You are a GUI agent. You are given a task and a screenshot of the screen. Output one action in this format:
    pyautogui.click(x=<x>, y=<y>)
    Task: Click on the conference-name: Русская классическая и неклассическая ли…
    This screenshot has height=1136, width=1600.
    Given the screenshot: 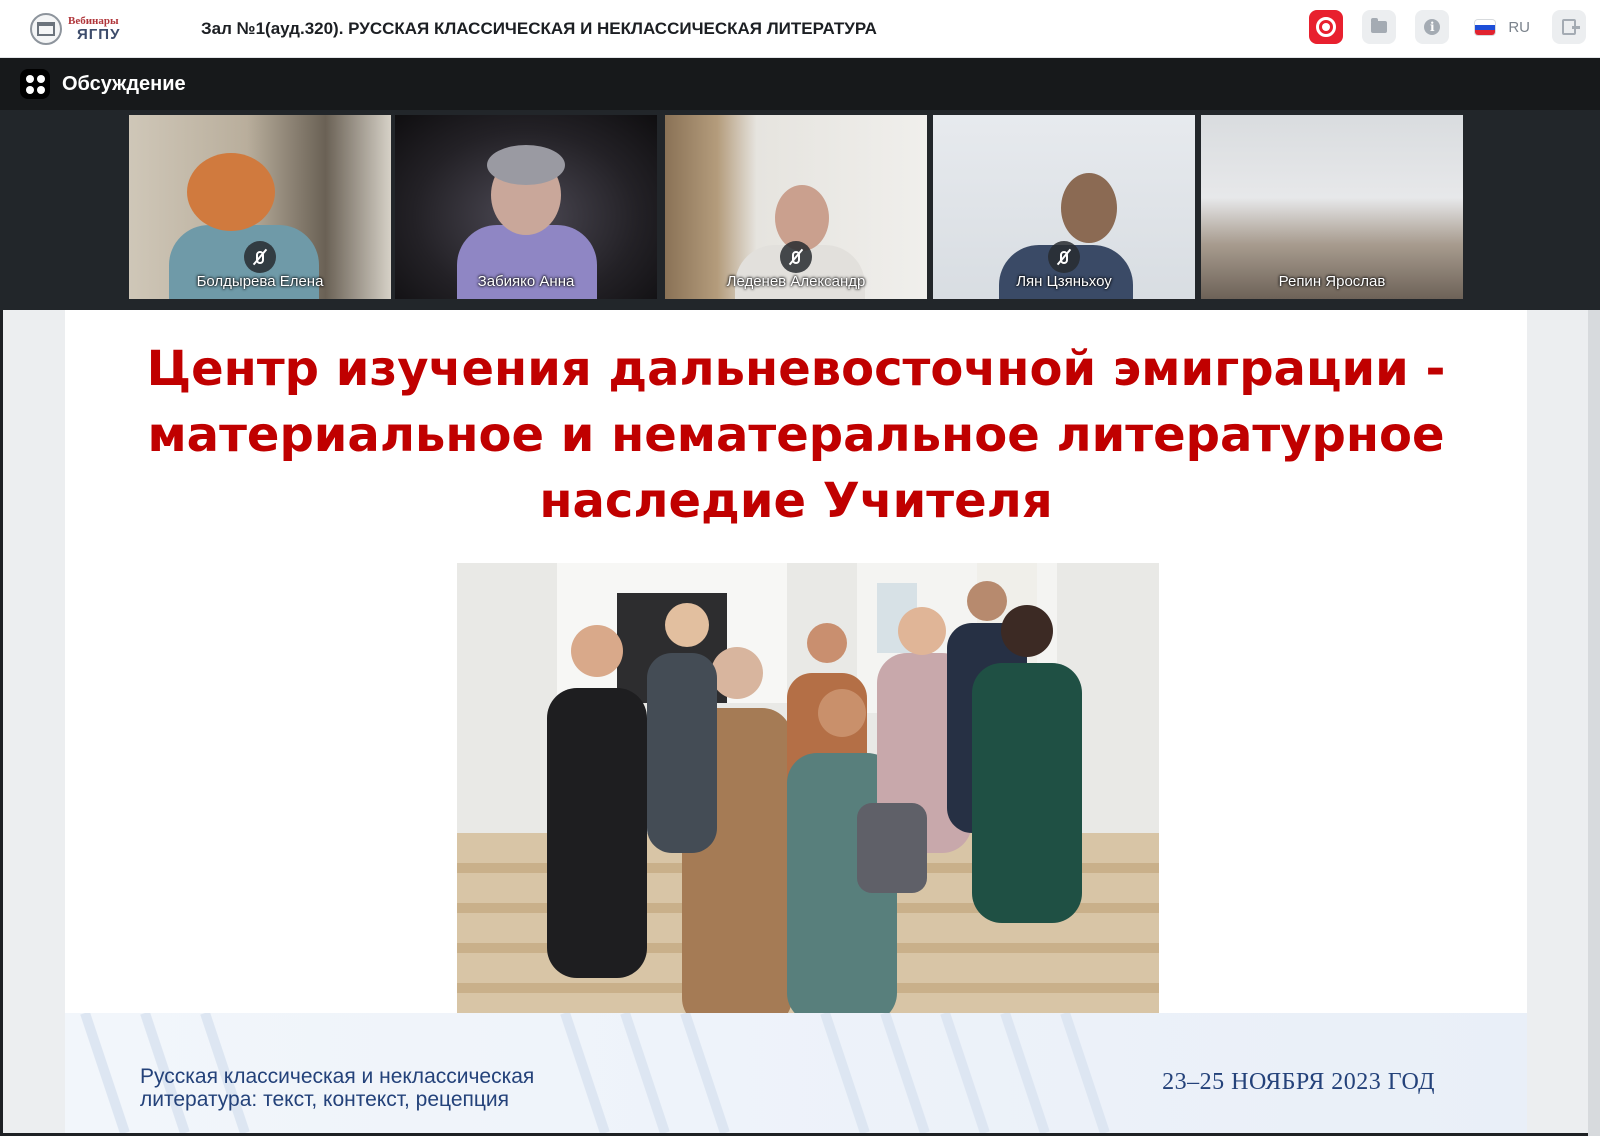 What is the action you would take?
    pyautogui.click(x=337, y=1088)
    